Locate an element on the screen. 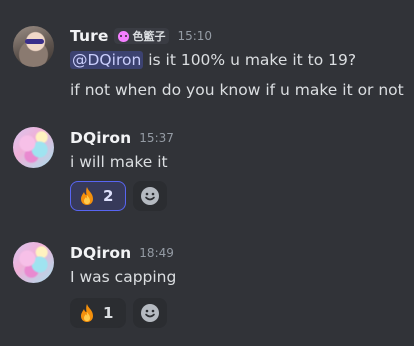 Image resolution: width=414 pixels, height=346 pixels. timestamp: 15:37 is located at coordinates (156, 138).